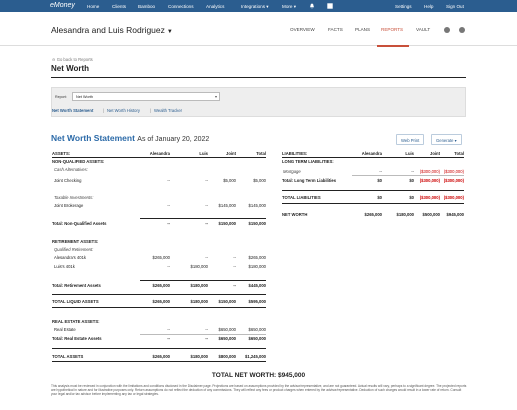 The image size is (517, 410). Describe the element at coordinates (68, 180) in the screenshot. I see `row-label: Joint Checking` at that location.